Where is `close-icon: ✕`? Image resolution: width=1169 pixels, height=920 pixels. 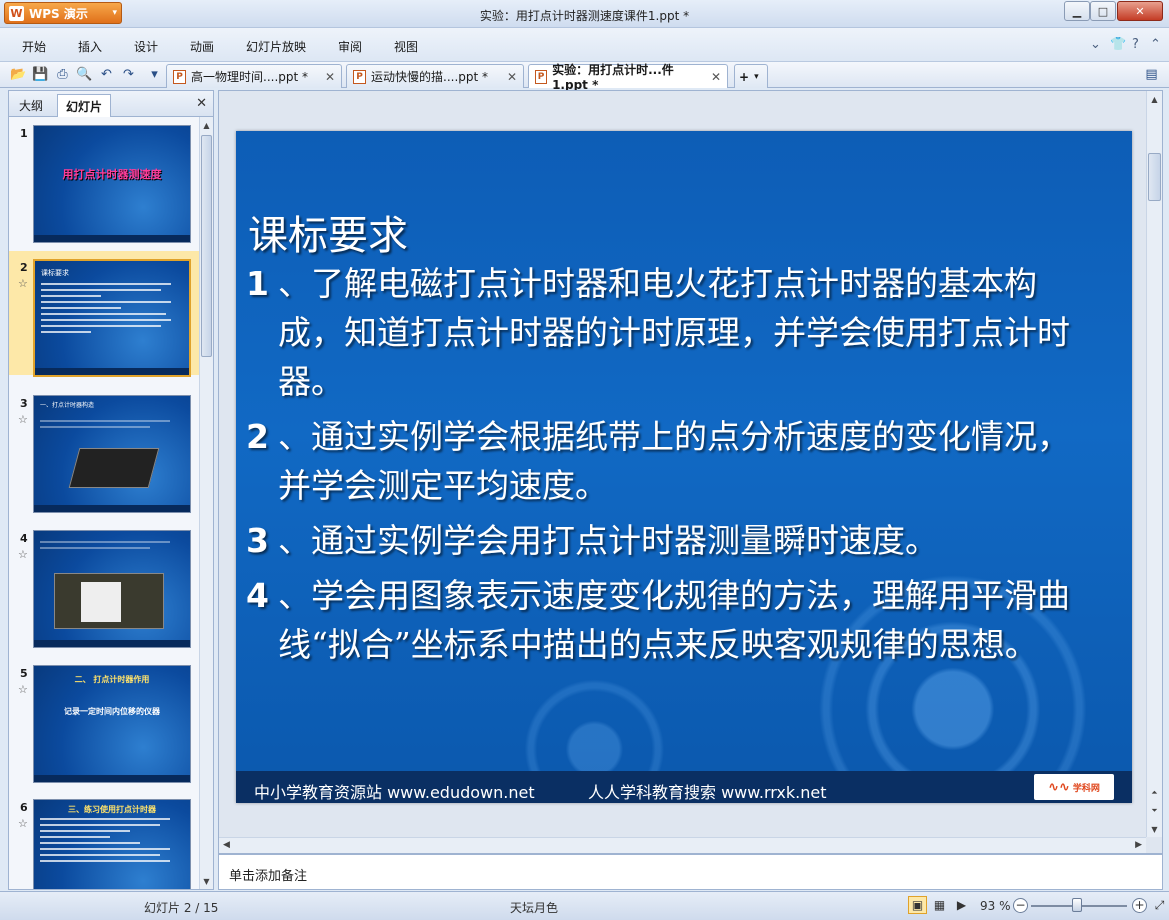 close-icon: ✕ is located at coordinates (201, 103).